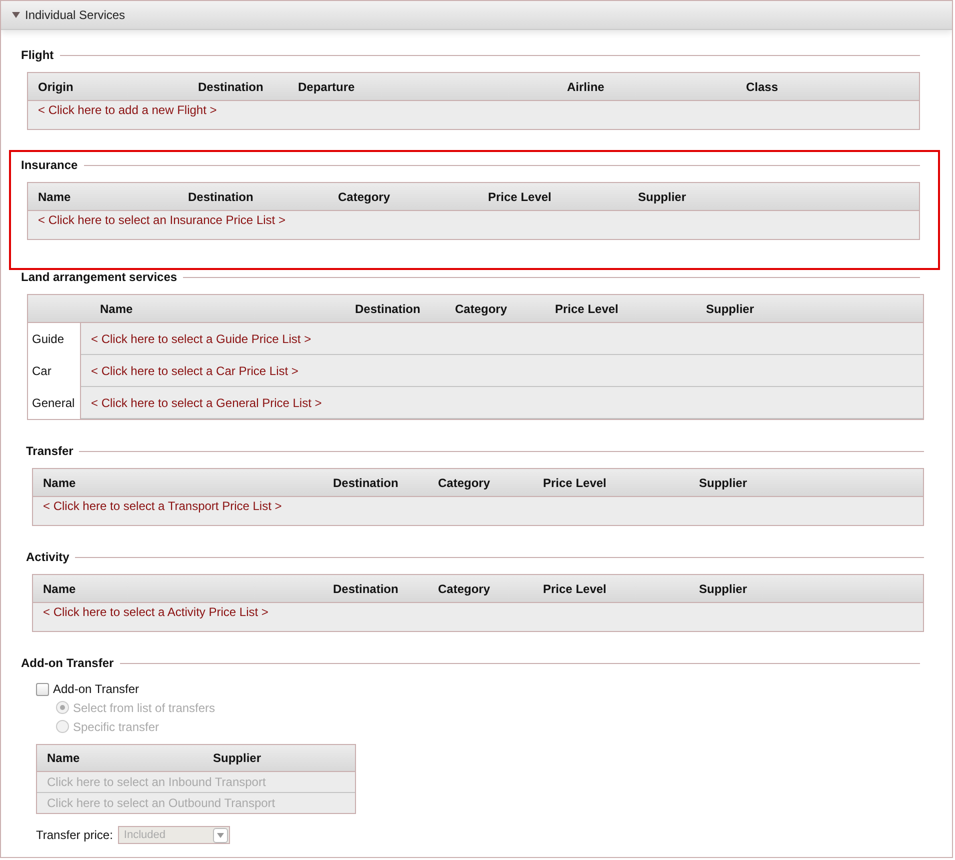 This screenshot has height=860, width=955. I want to click on panel-header: Individual Services, so click(476, 15).